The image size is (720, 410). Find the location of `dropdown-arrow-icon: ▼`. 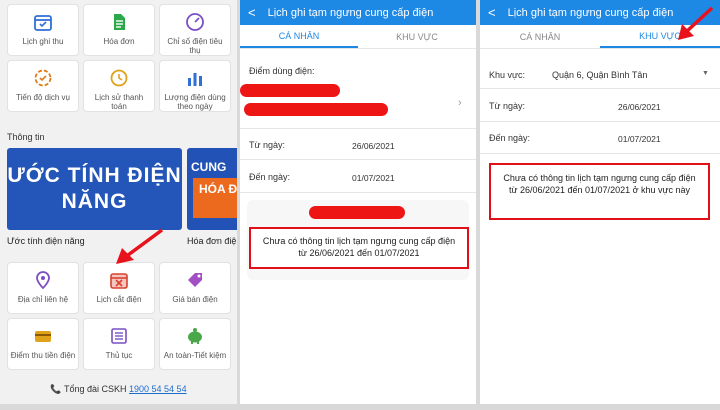

dropdown-arrow-icon: ▼ is located at coordinates (705, 73).